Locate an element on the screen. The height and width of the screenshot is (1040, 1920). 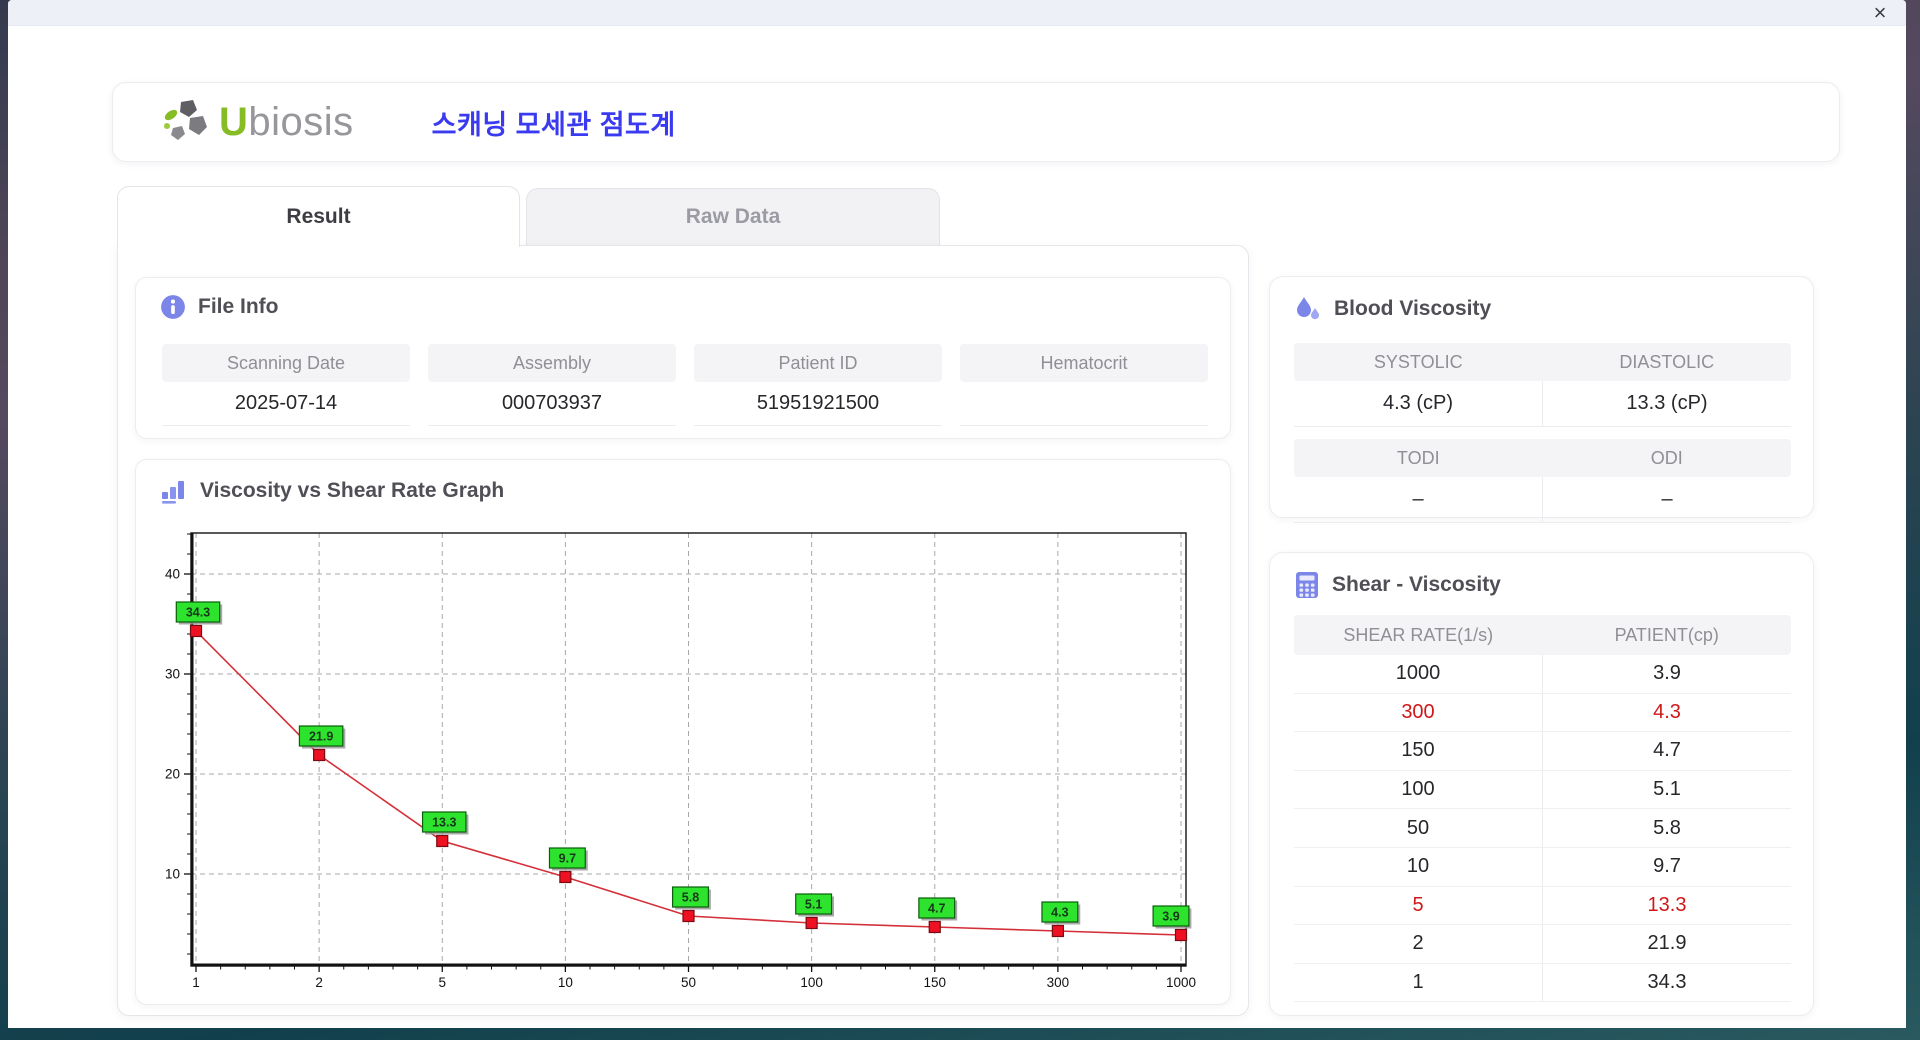
table-row: 5 13.3 is located at coordinates (1542, 906).